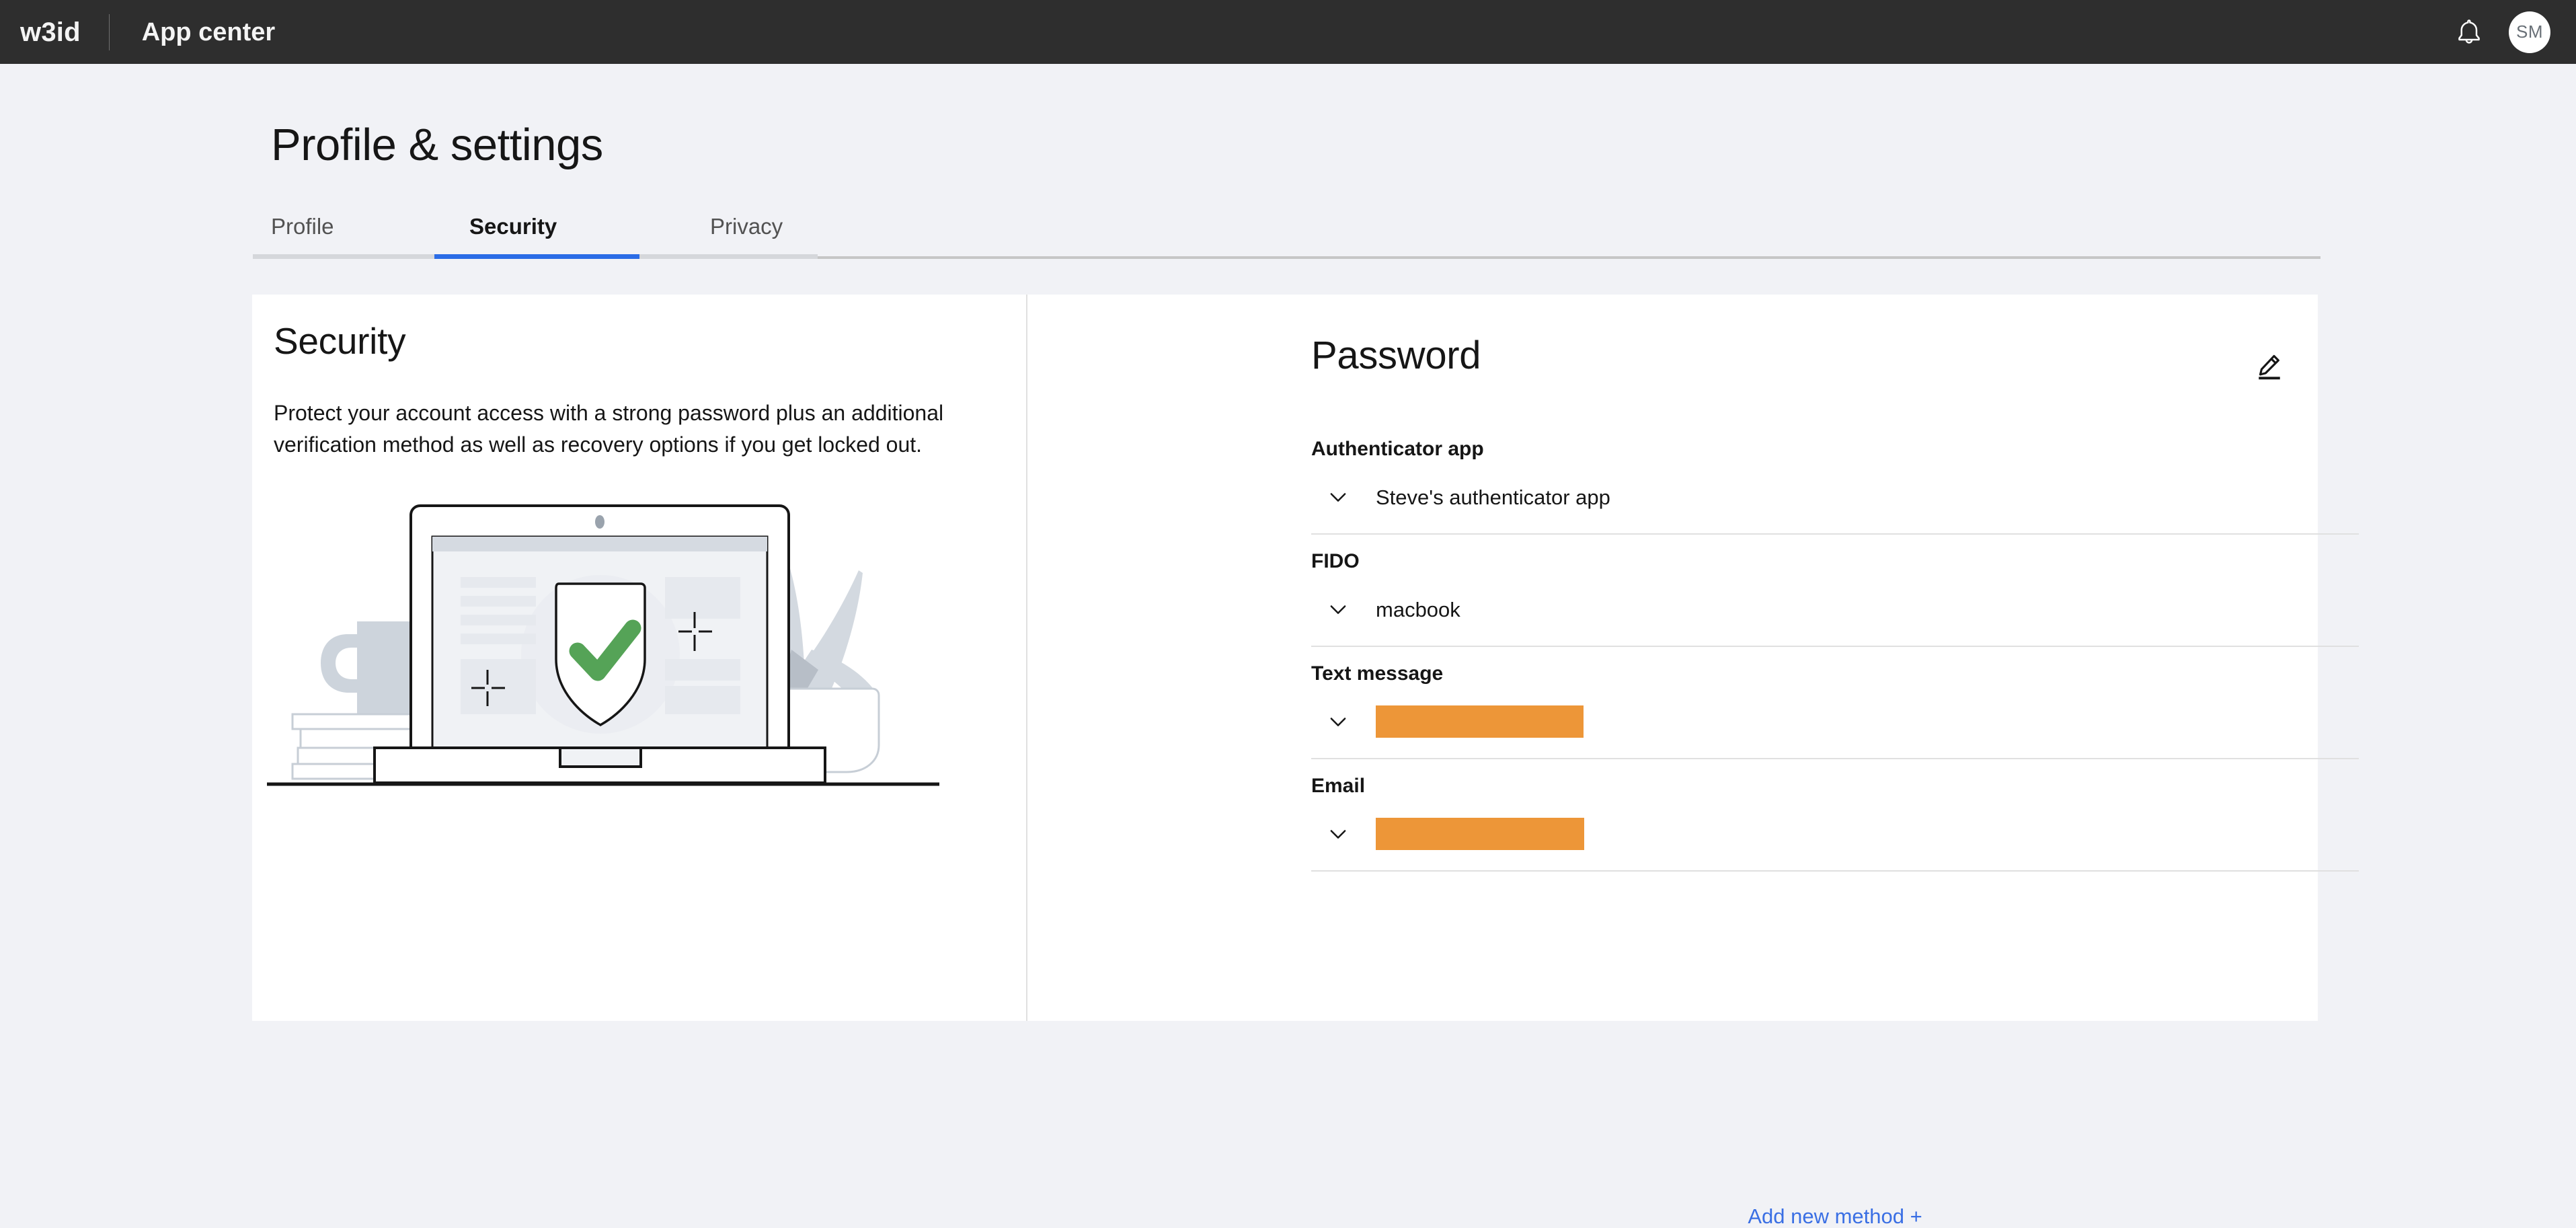 The width and height of the screenshot is (2576, 1228). I want to click on method-label: Email, so click(1338, 786).